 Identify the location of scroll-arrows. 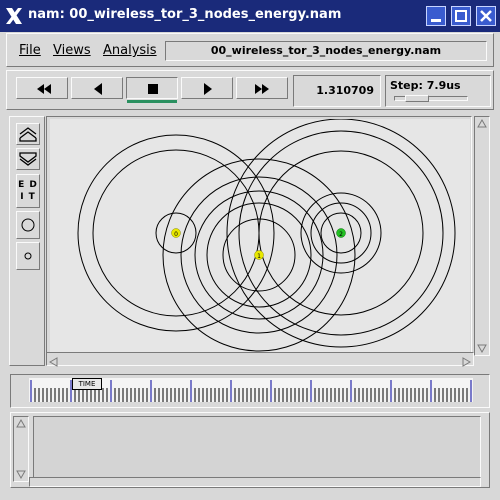
(482, 236).